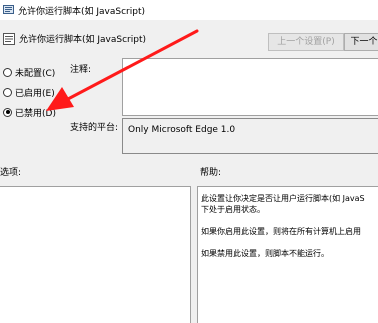  Describe the element at coordinates (283, 198) in the screenshot. I see `help-line: 此设置让你决定是否让用户运行脚本(如 JavaS` at that location.